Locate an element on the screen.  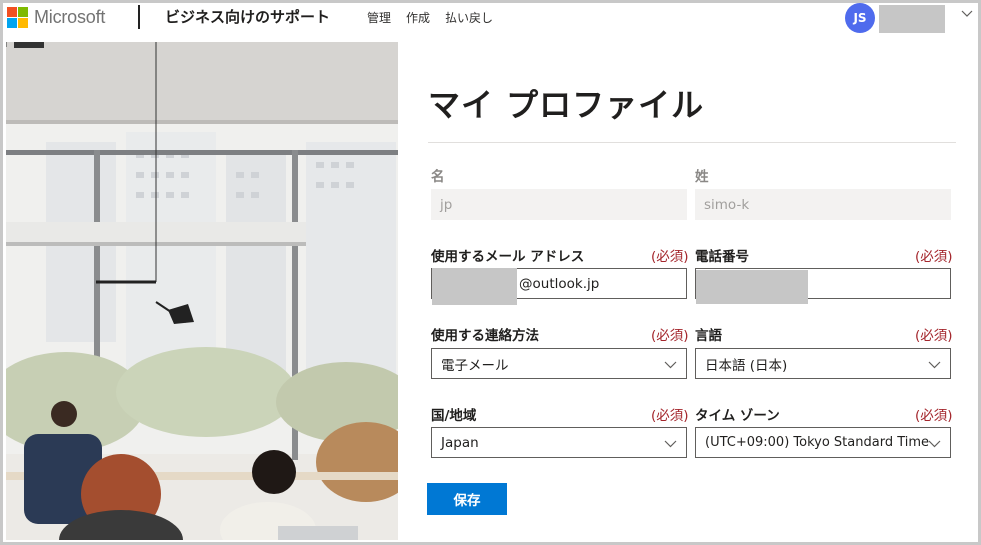
email-required-marker: (必須) is located at coordinates (670, 257).